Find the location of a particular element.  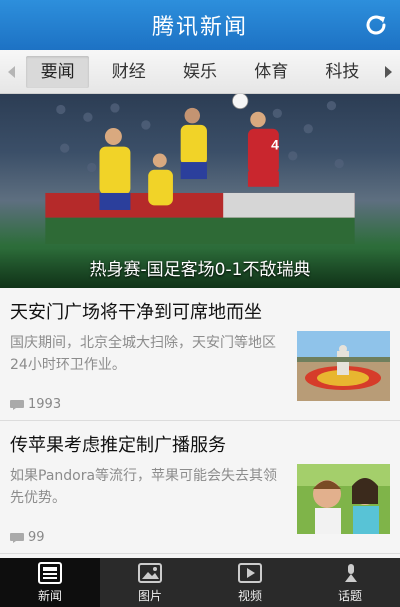

hero-caption: 热身赛-国足客场0-1不敌瑞典 is located at coordinates (200, 270).